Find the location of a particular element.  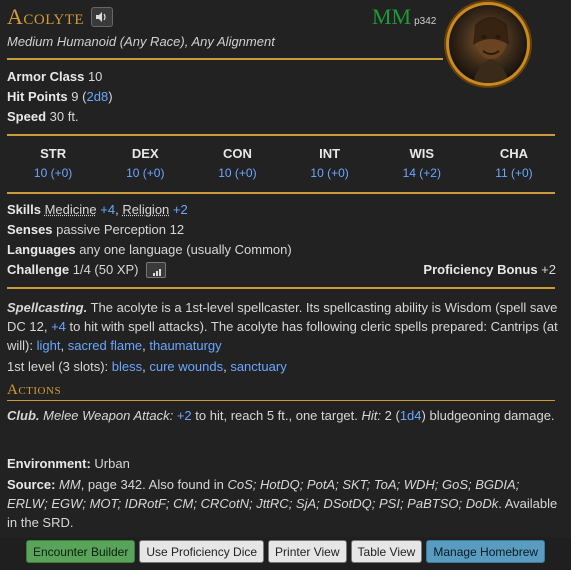

armor-class-value: 10 is located at coordinates (95, 76).